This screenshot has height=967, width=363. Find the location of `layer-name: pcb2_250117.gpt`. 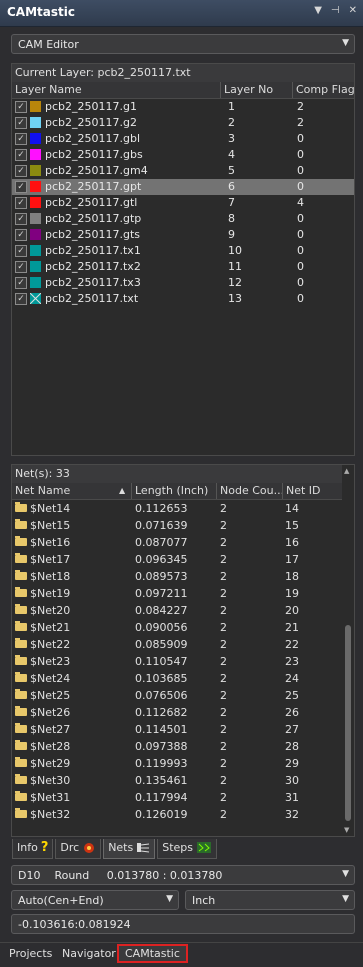

layer-name: pcb2_250117.gpt is located at coordinates (93, 186).